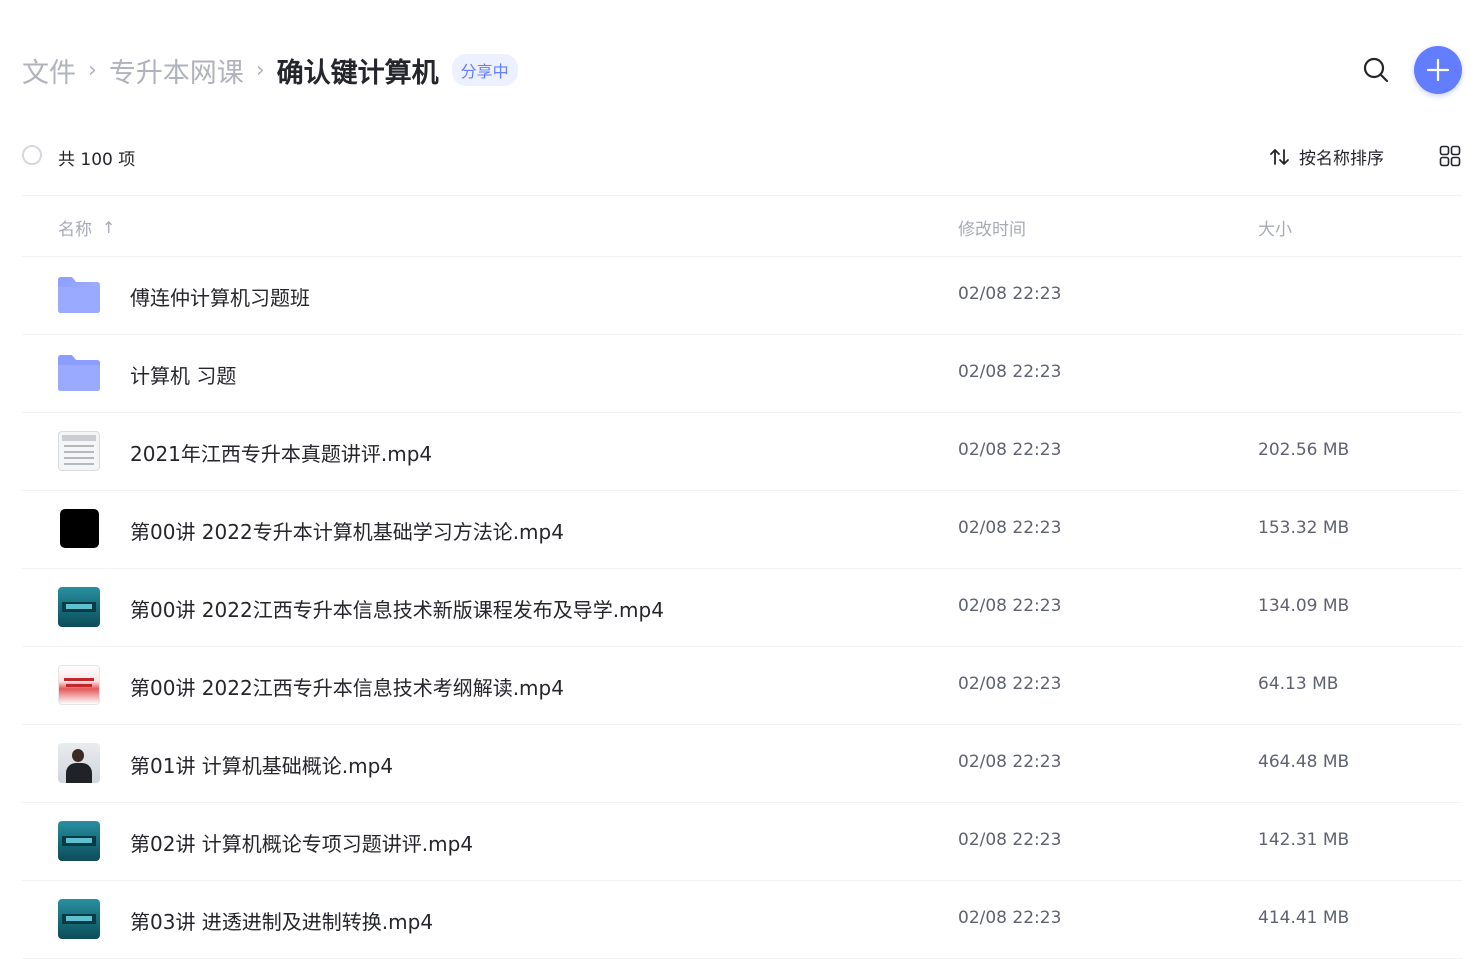 This screenshot has width=1482, height=959. What do you see at coordinates (109, 227) in the screenshot?
I see `sort-ascending-icon: ↑` at bounding box center [109, 227].